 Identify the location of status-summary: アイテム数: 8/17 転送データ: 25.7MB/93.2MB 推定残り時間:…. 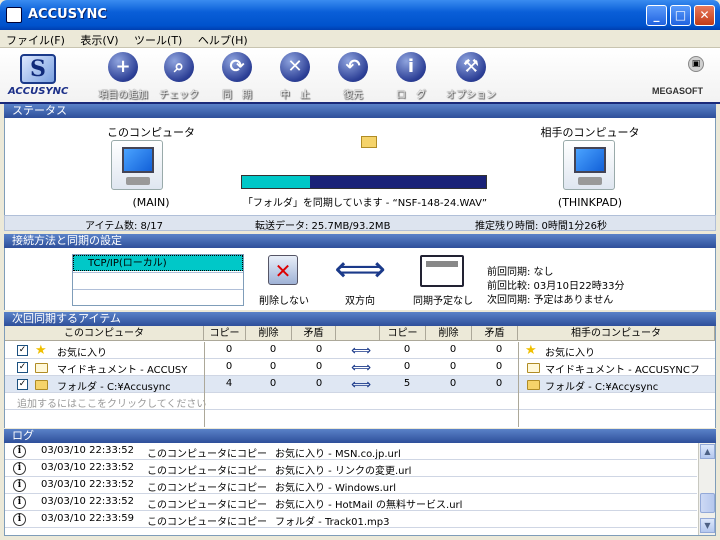
(360, 223).